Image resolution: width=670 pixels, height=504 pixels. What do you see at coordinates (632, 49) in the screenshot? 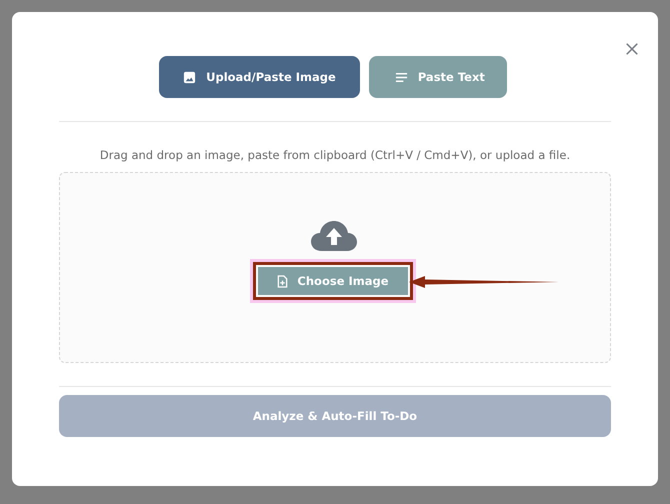
I see `close-icon` at bounding box center [632, 49].